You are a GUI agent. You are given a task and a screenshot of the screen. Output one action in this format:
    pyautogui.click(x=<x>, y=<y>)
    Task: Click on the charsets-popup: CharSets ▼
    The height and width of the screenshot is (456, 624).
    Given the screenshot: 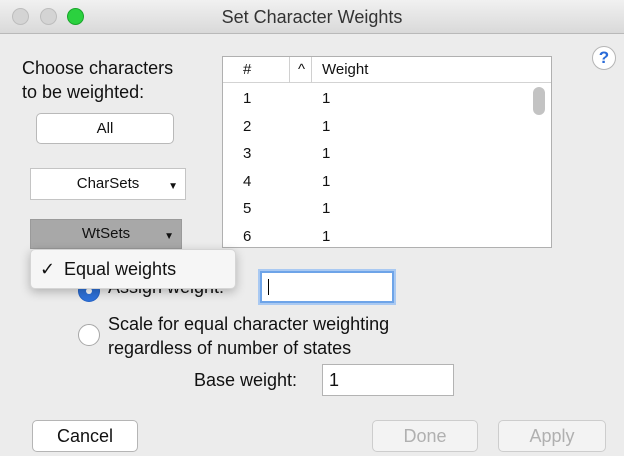 What is the action you would take?
    pyautogui.click(x=108, y=184)
    